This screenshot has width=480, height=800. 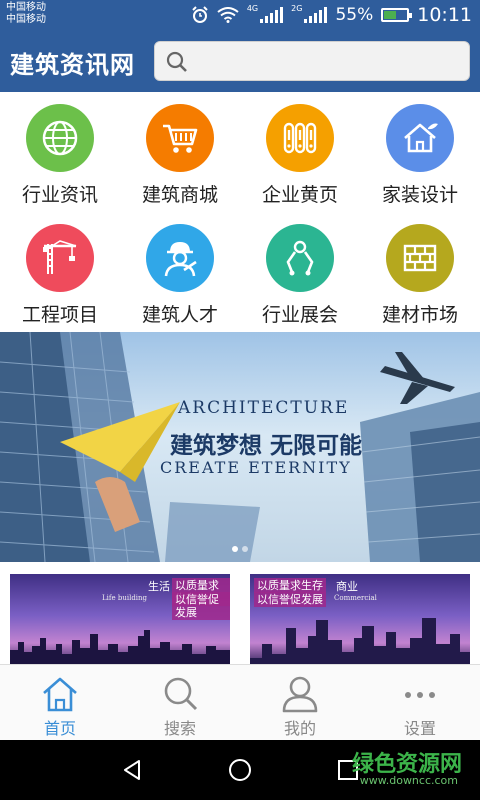 I want to click on category-materials-market: 建材市场, so click(x=420, y=272).